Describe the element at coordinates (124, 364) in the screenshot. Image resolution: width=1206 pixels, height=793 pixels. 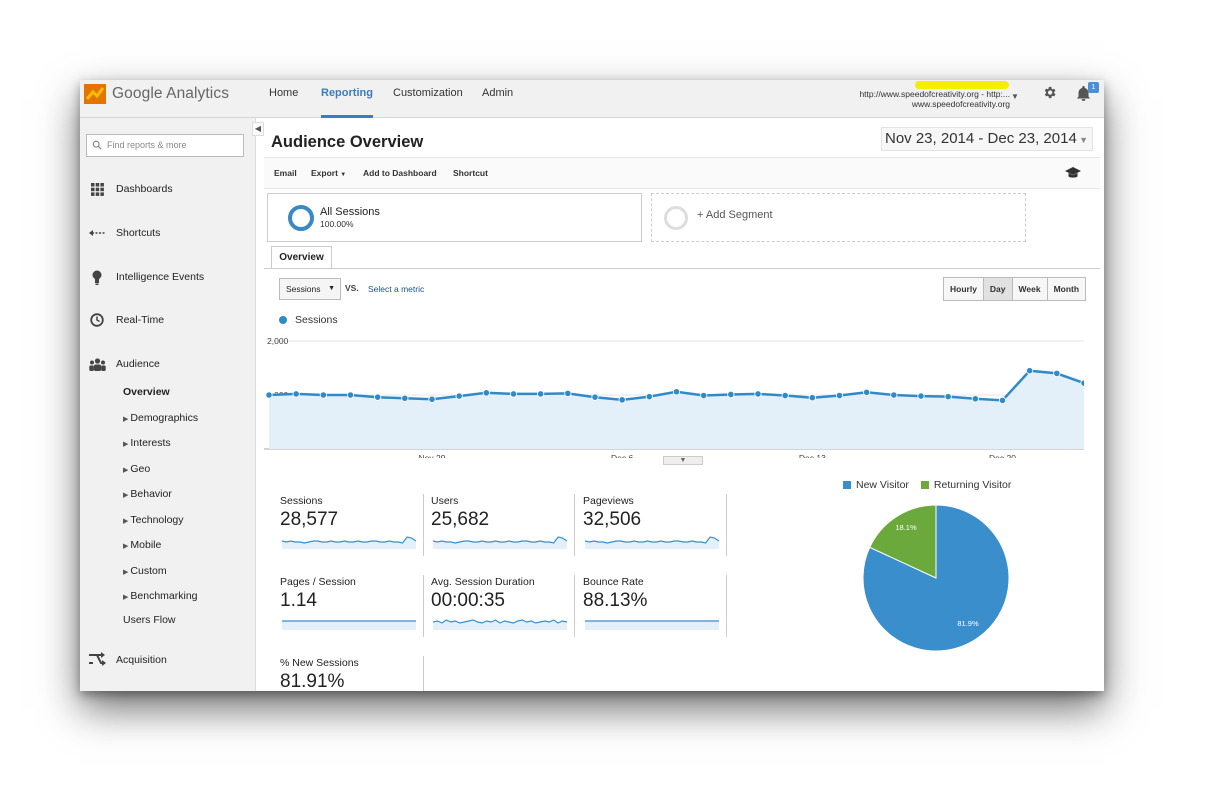
I see `sidebar-item-audience: Audience` at that location.